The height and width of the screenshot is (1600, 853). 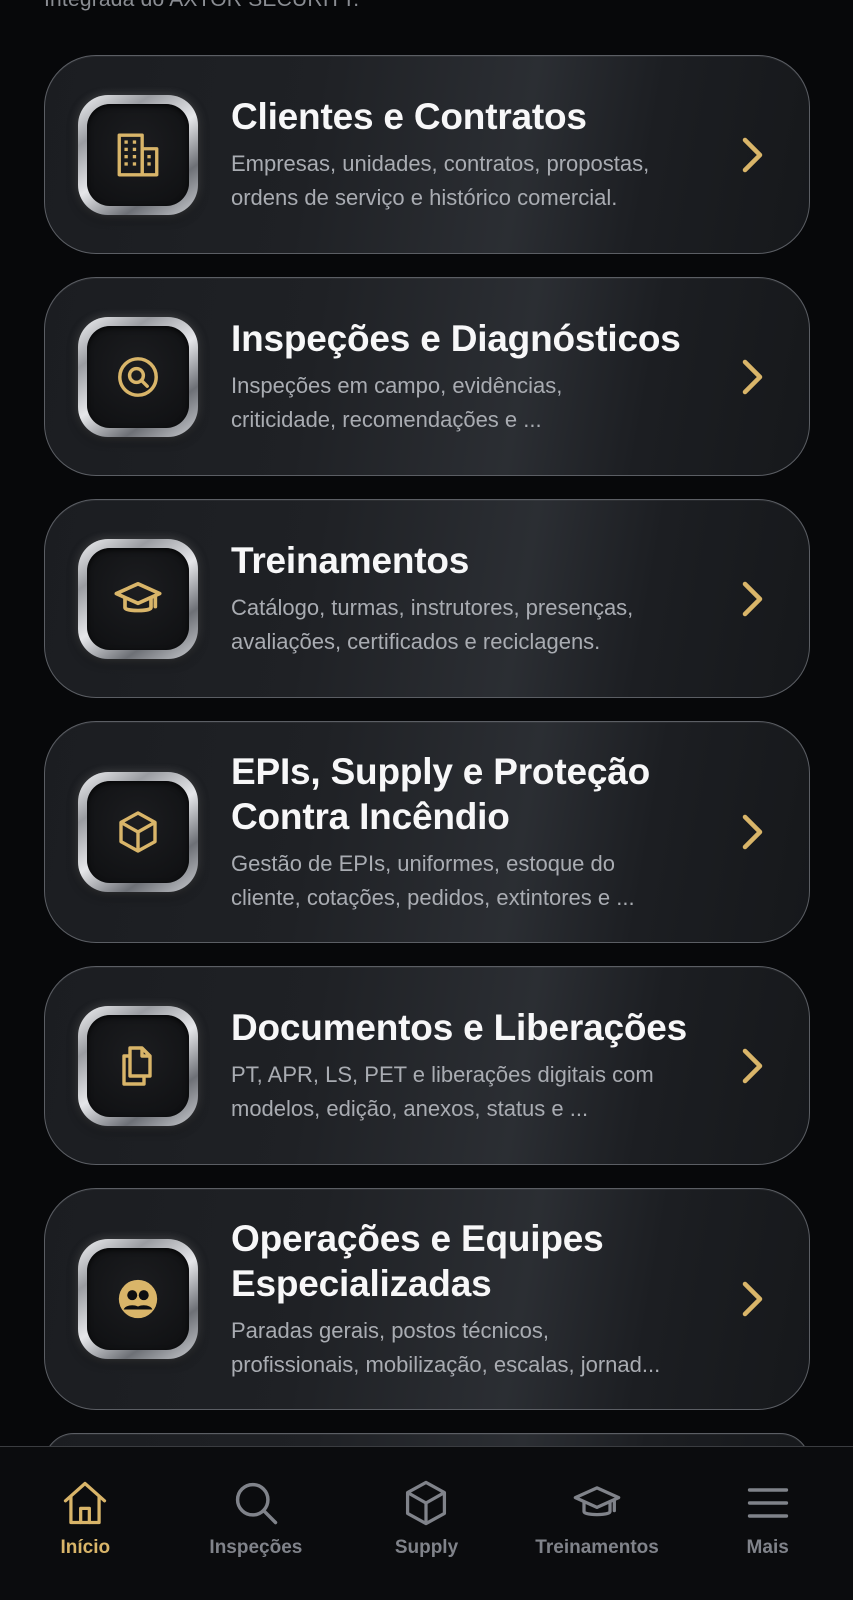 I want to click on tab-label: Início, so click(x=85, y=1547).